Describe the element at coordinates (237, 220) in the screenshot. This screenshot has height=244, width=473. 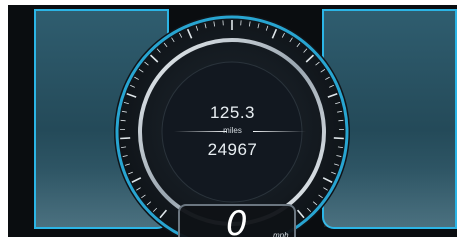
I see `current-speed: 0` at that location.